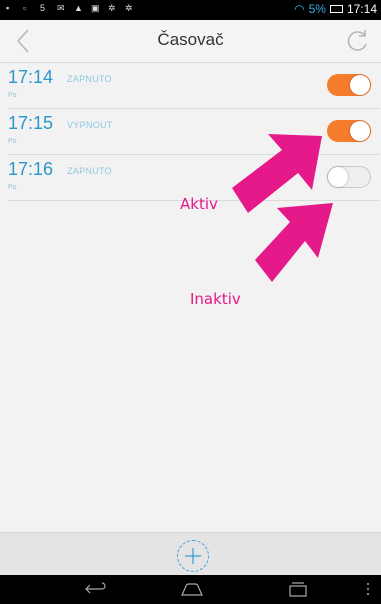  I want to click on bottom-toolbar, so click(190, 554).